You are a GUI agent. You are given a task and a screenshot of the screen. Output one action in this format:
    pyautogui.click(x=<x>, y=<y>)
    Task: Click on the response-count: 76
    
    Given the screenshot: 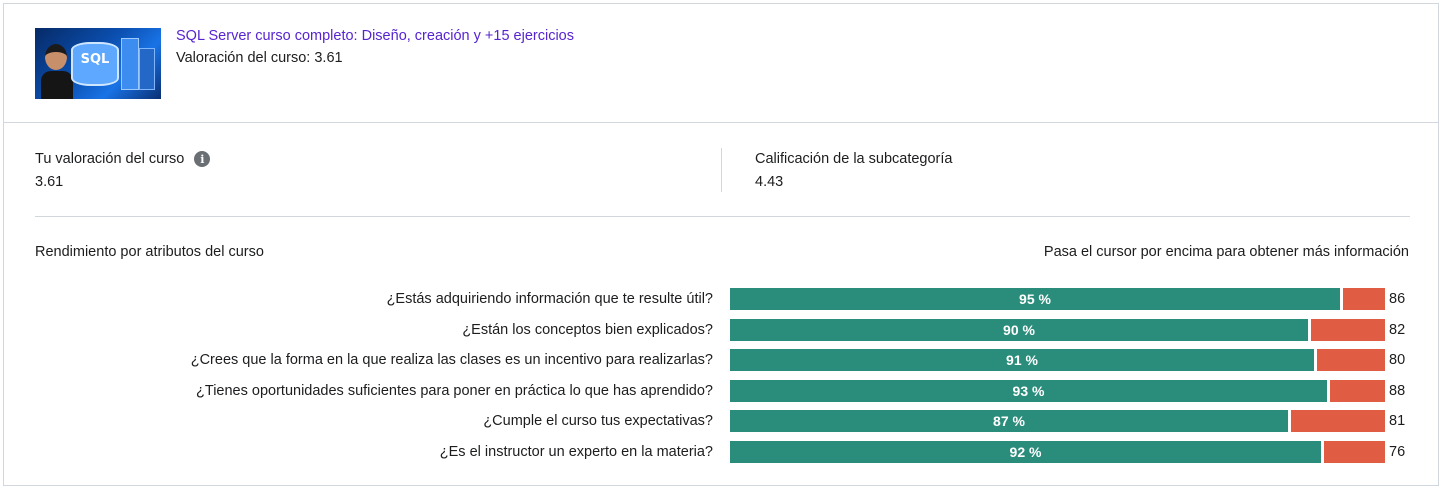 What is the action you would take?
    pyautogui.click(x=1397, y=452)
    